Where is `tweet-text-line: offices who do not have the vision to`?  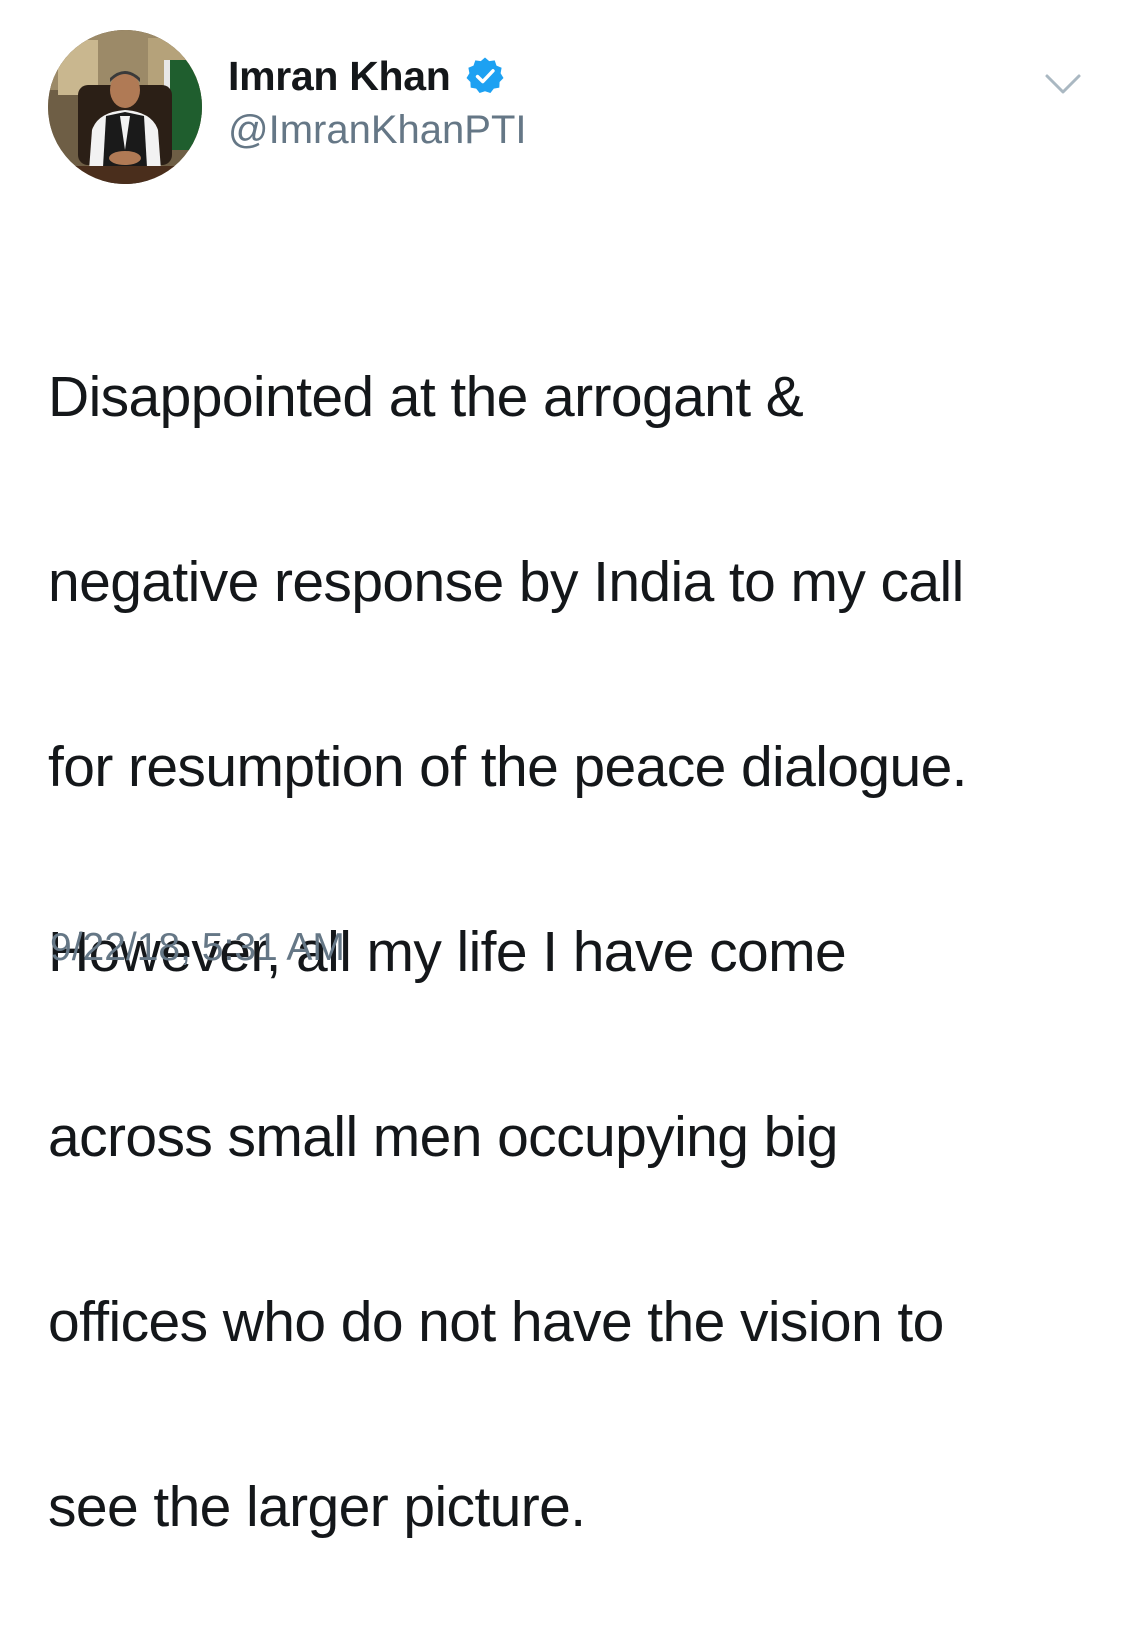
tweet-text-line: offices who do not have the vision to is located at coordinates (496, 1321).